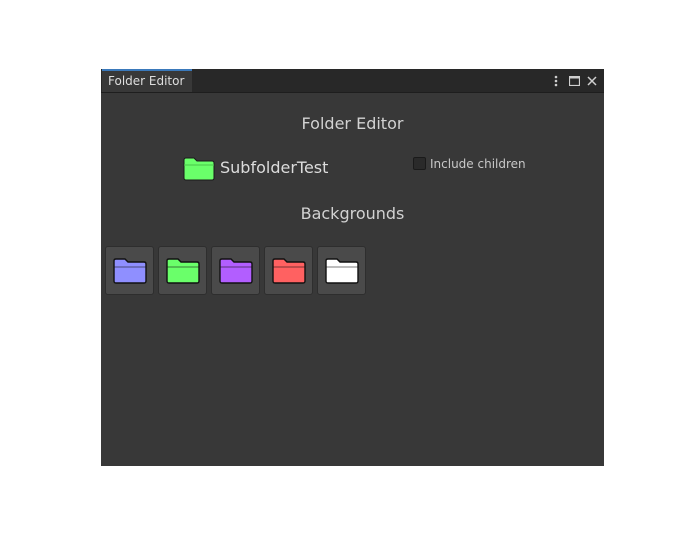 This screenshot has width=681, height=535. Describe the element at coordinates (352, 123) in the screenshot. I see `editor-title: Folder Editor` at that location.